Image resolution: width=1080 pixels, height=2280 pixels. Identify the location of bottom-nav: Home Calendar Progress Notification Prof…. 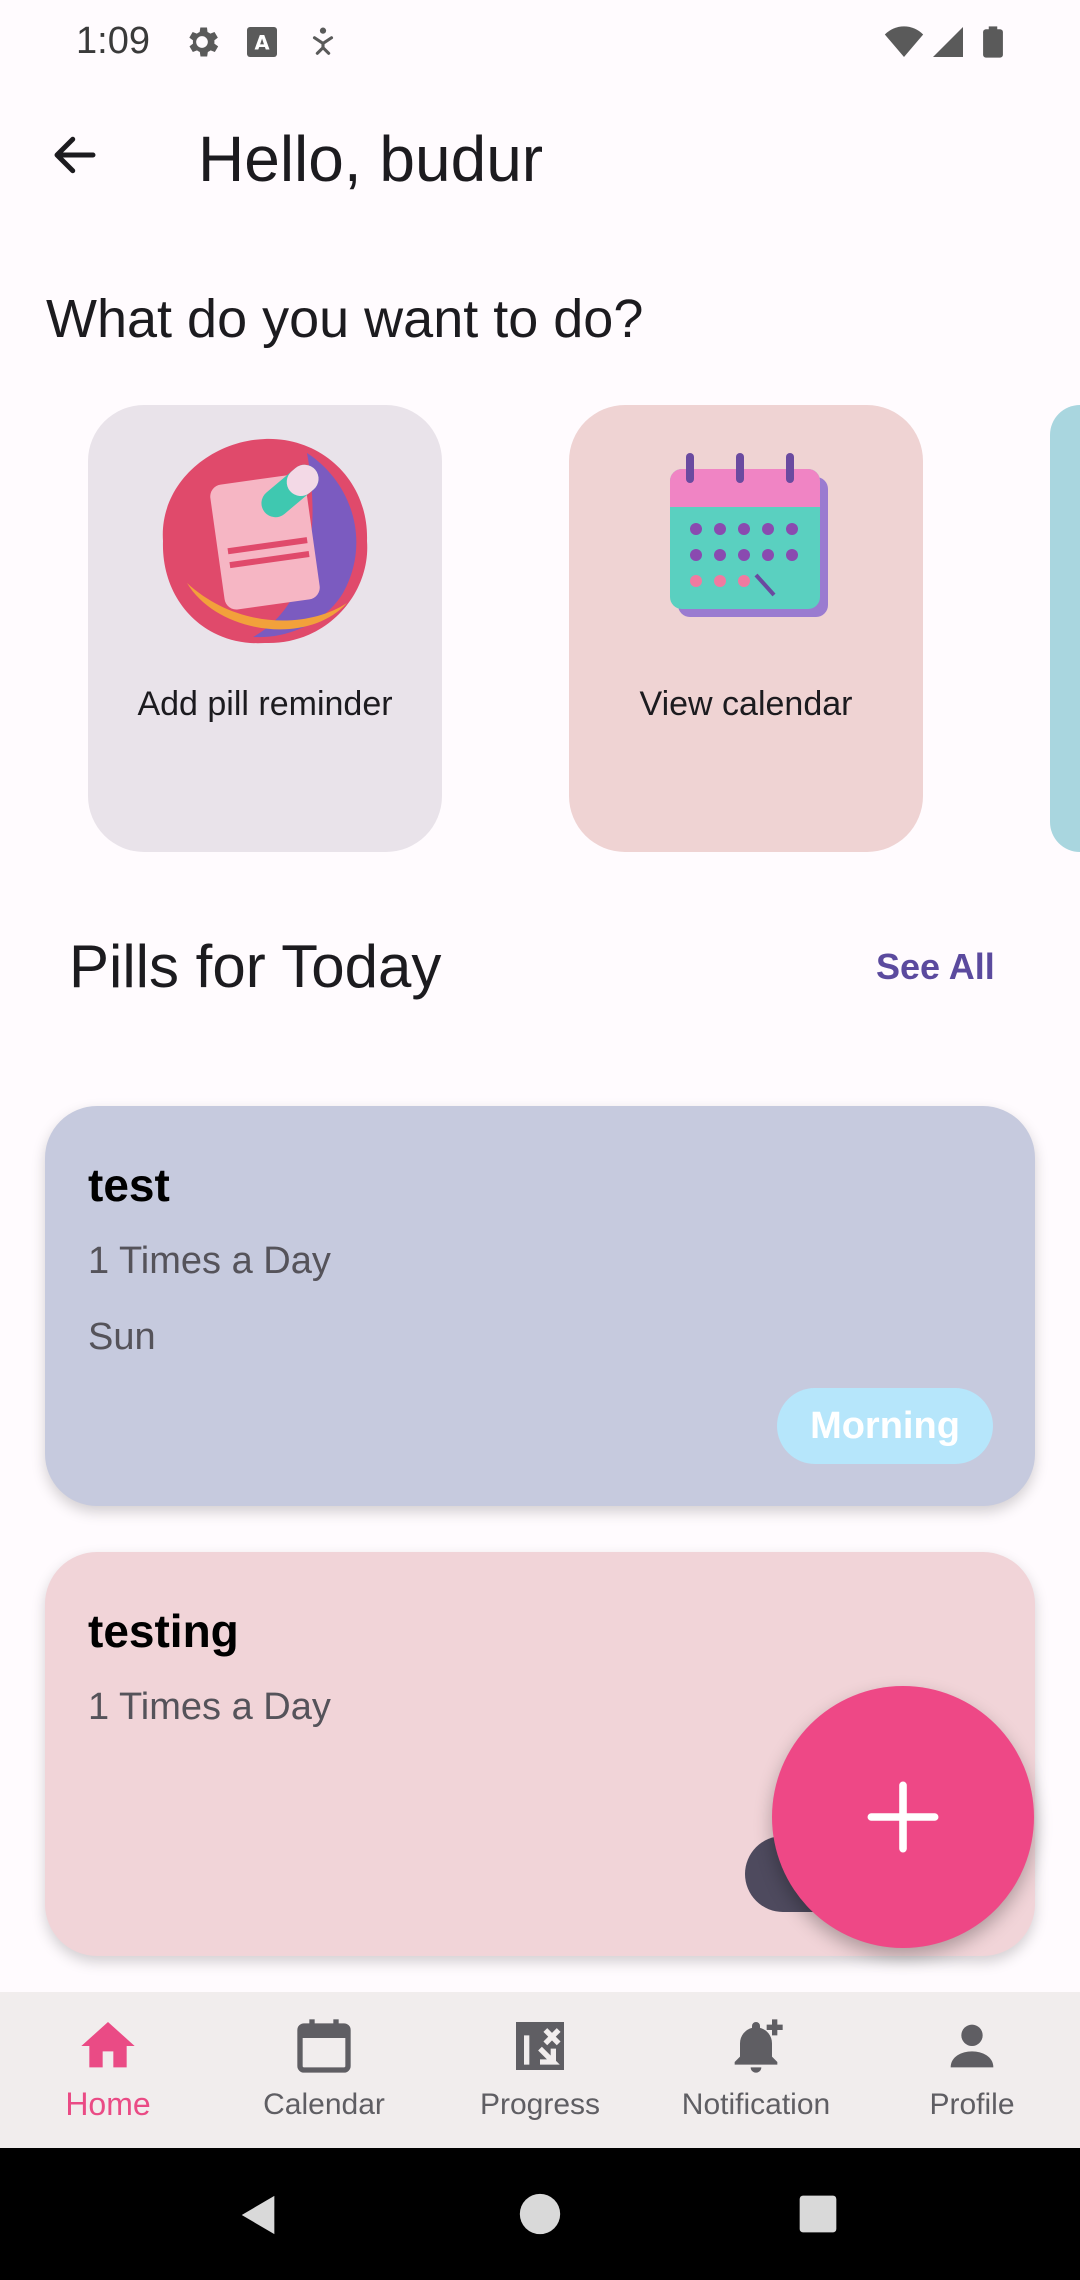
(540, 2070).